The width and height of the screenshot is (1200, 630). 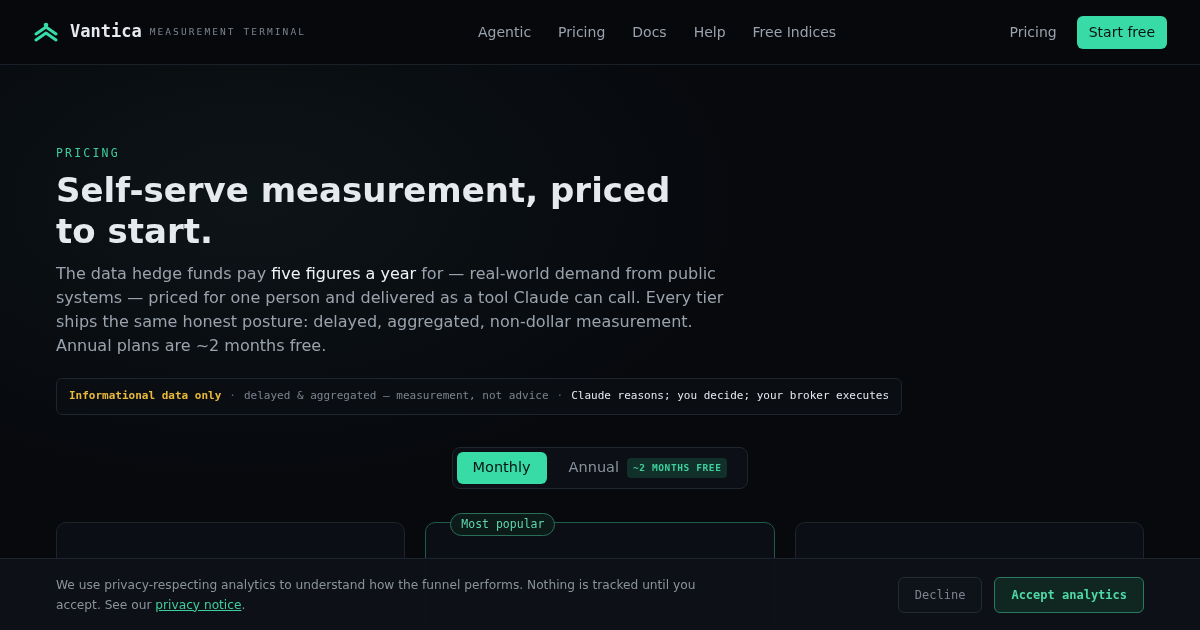 I want to click on billing-tab: Annual ~2 MONTHS FREE, so click(x=648, y=467).